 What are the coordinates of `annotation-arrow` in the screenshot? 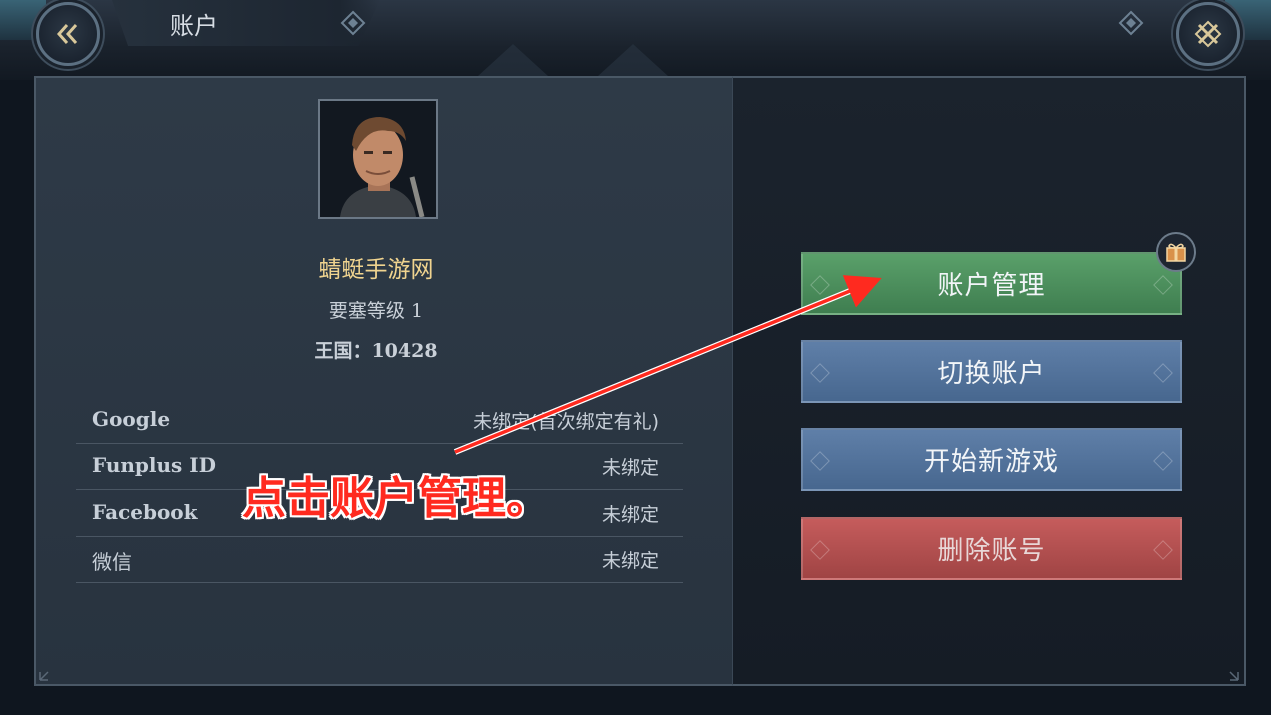 It's located at (667, 365).